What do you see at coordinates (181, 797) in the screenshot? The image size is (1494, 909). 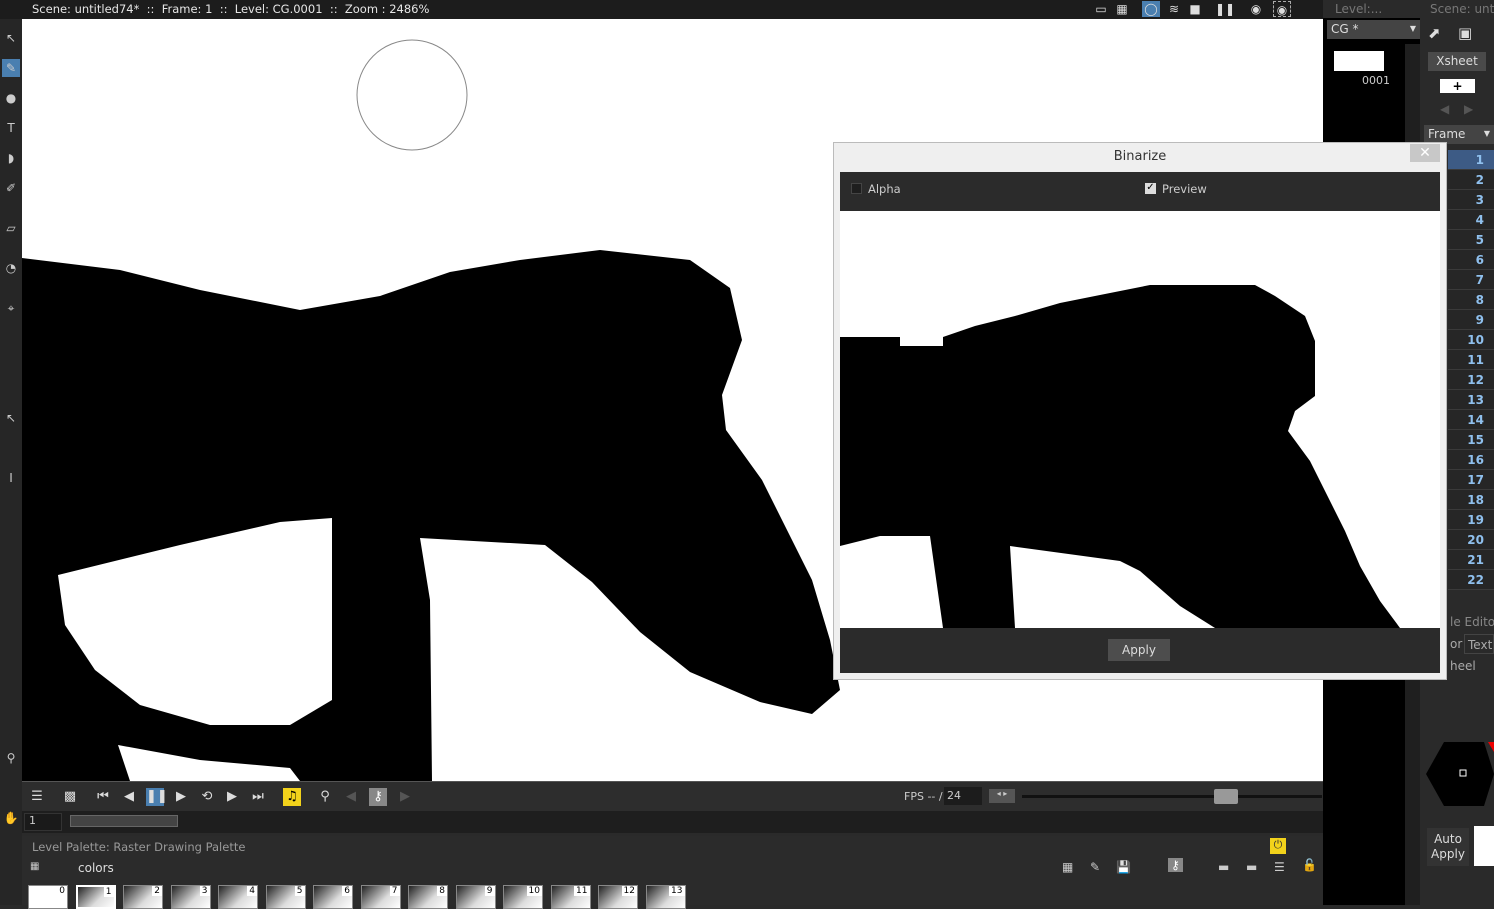 I see `play-icon: ▶` at bounding box center [181, 797].